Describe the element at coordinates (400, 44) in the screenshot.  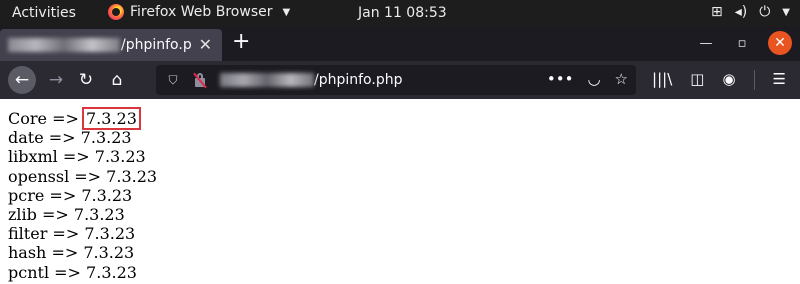
I see `tab-strip: /phpinfo.p ✕ + — ▫ ✕` at that location.